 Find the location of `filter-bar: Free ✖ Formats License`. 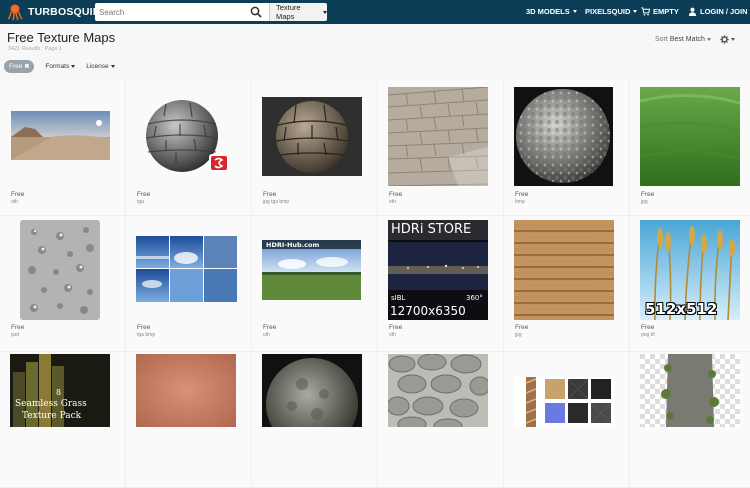

filter-bar: Free ✖ Formats License is located at coordinates (59, 66).